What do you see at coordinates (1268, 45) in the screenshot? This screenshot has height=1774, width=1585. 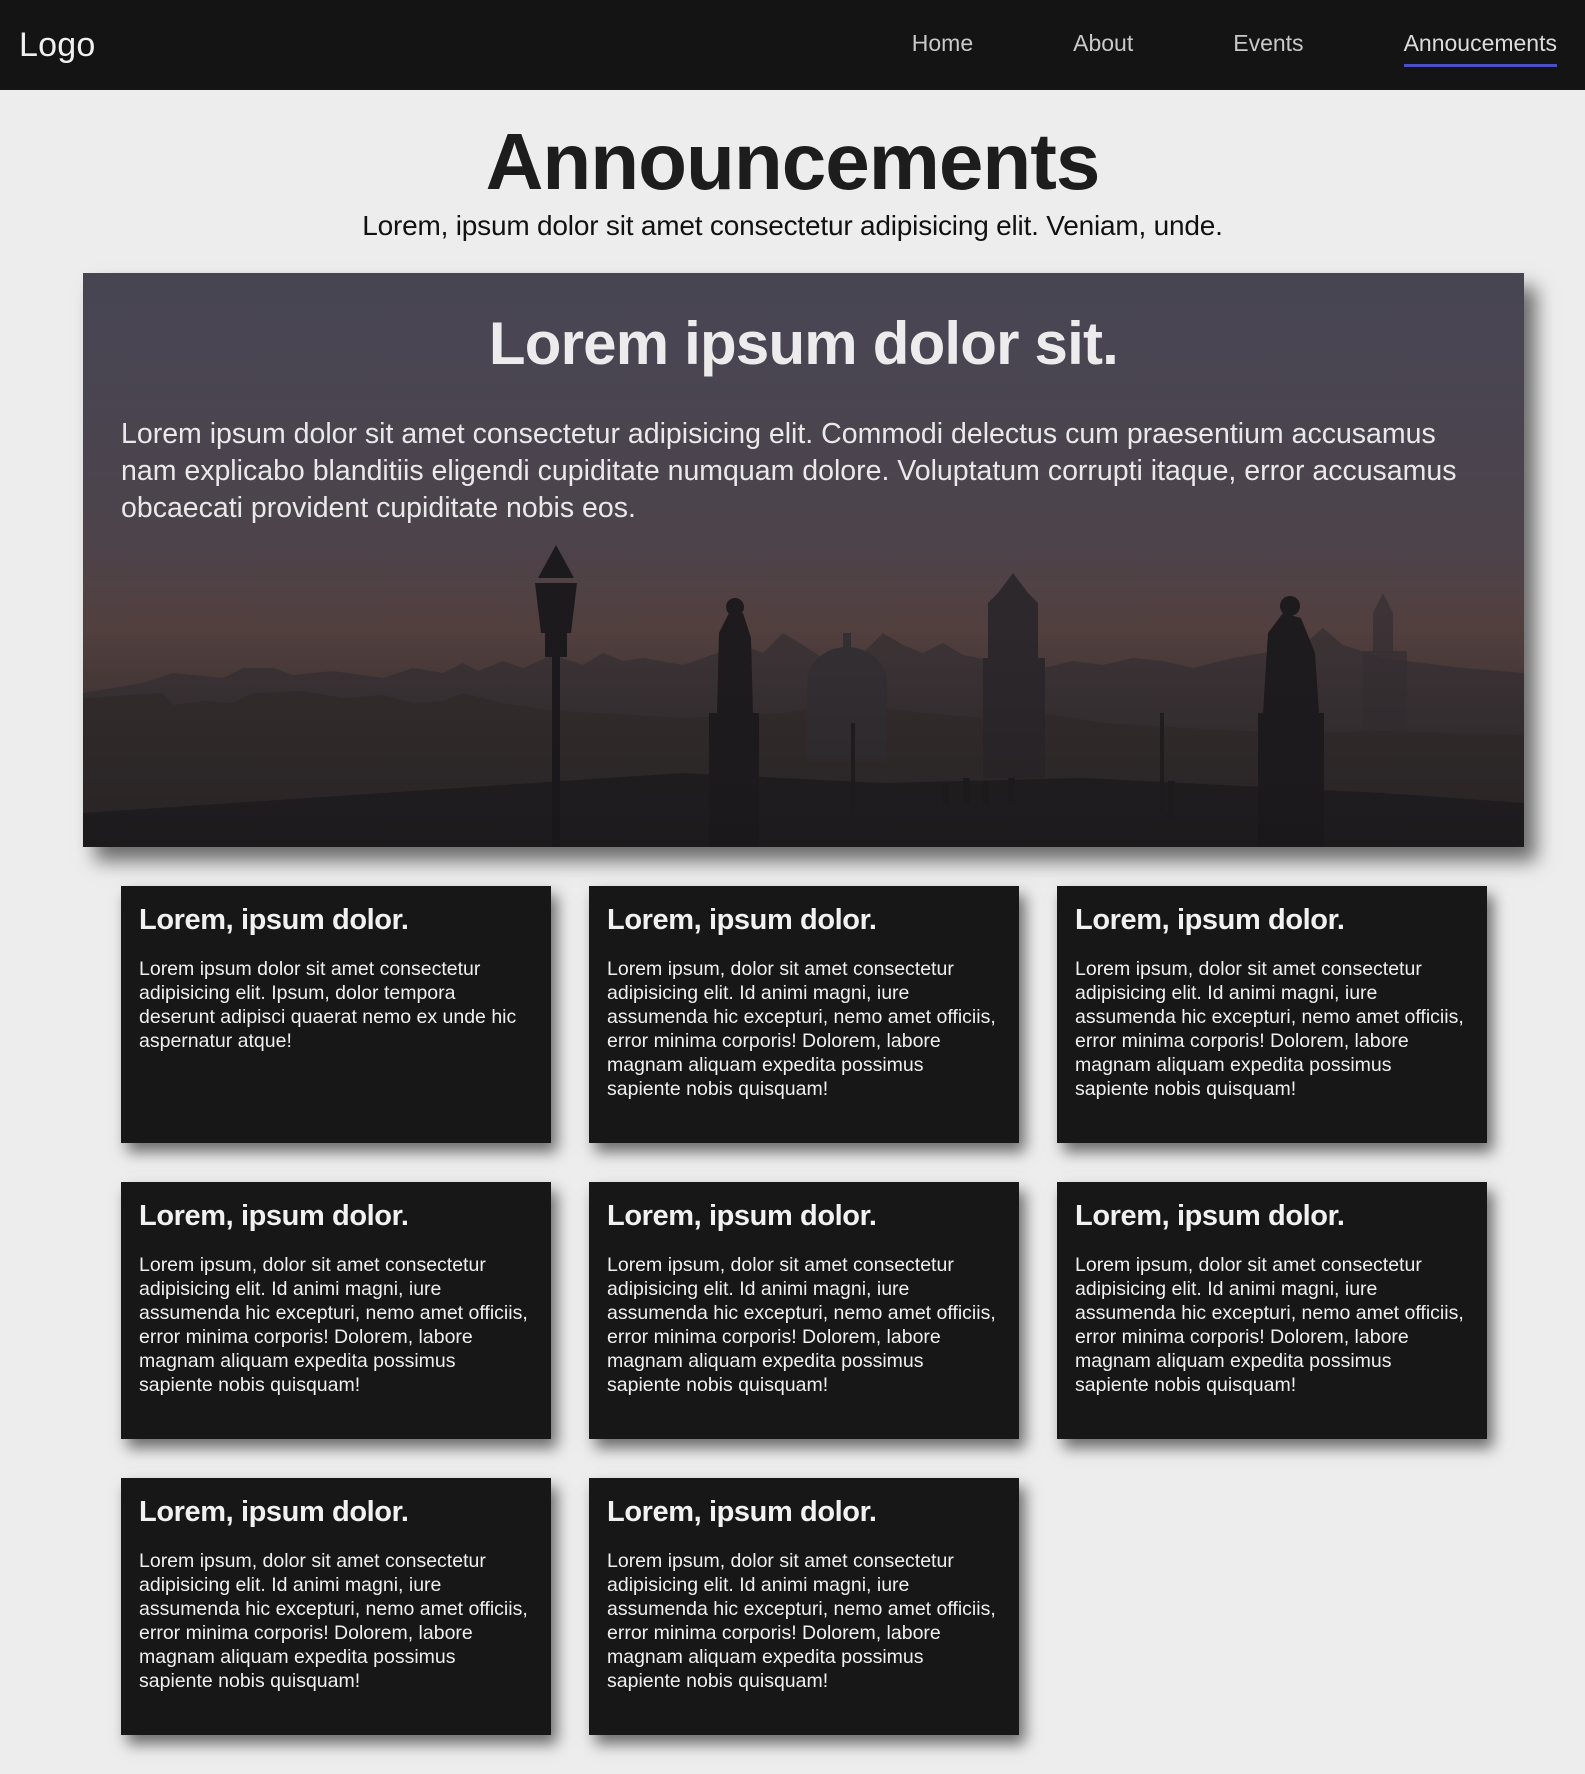 I see `nav-link-events: Events` at bounding box center [1268, 45].